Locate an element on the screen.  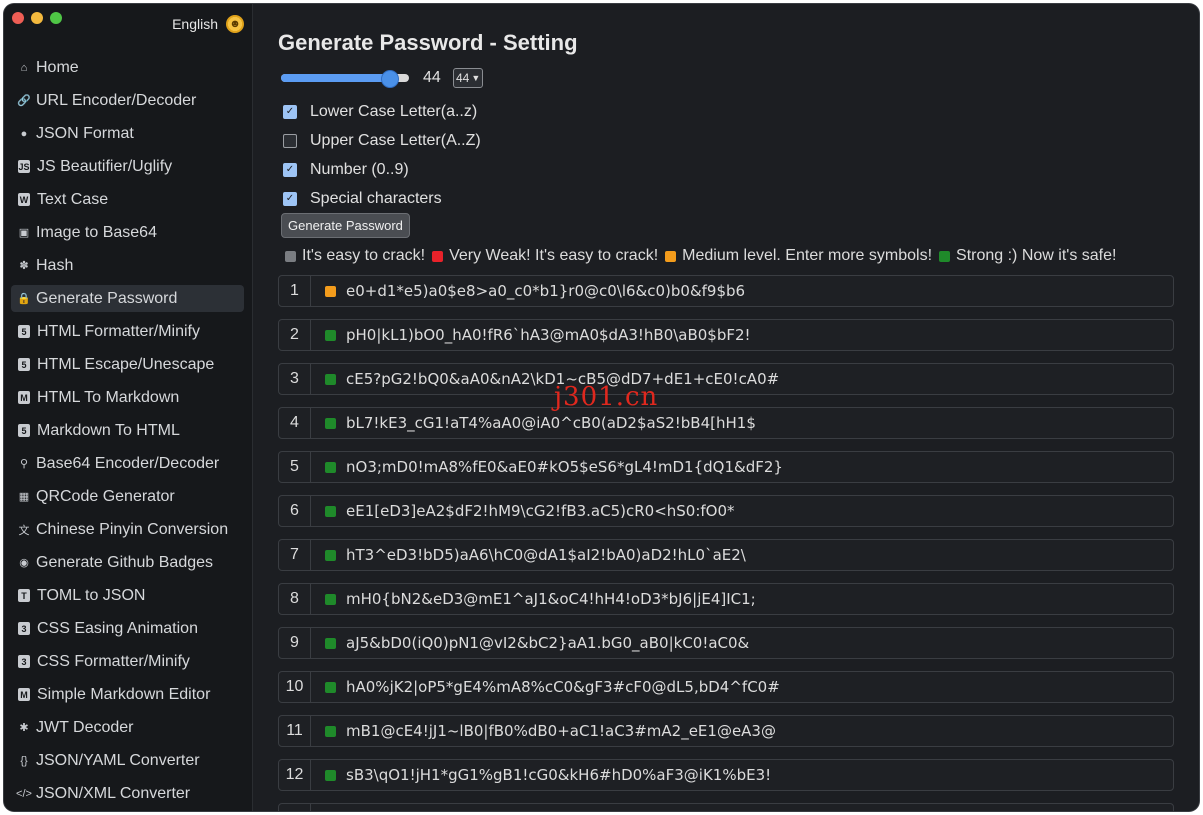
password-index: 11 is located at coordinates (295, 731).